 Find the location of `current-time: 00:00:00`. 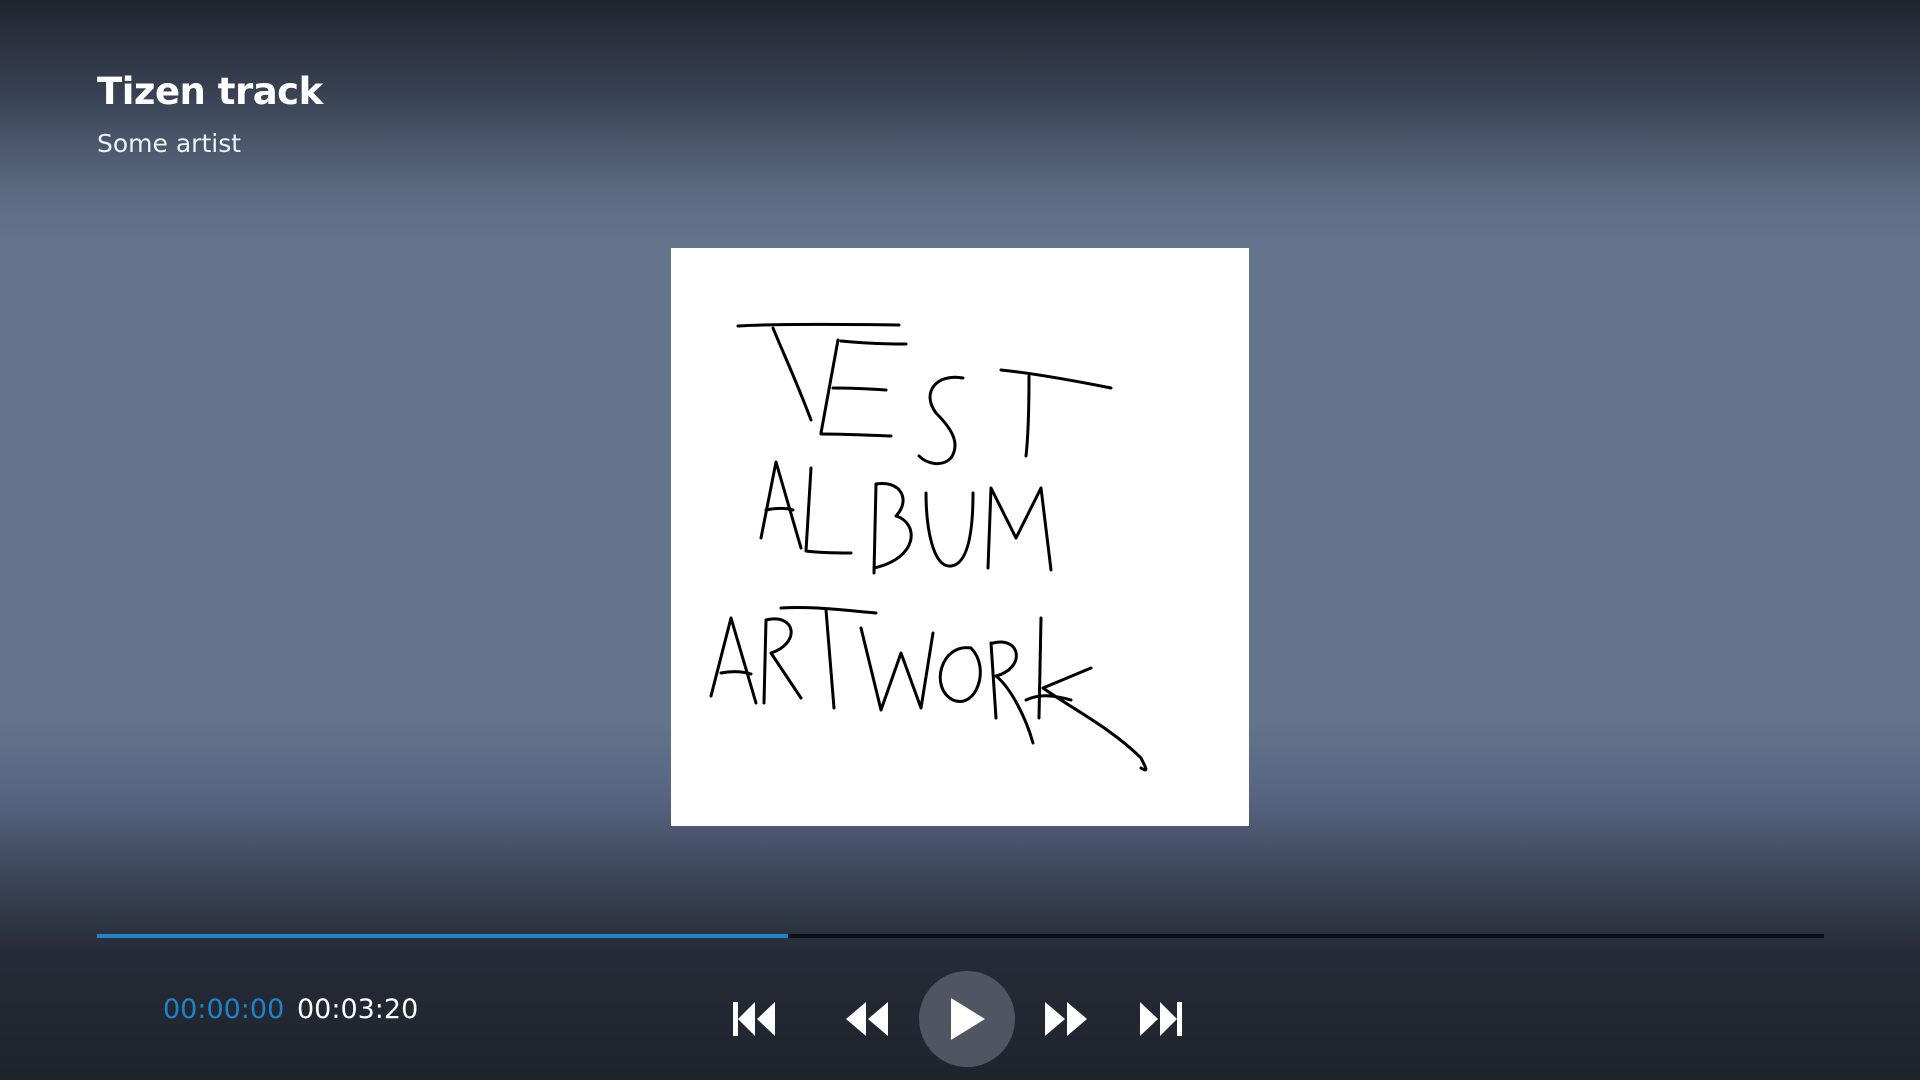

current-time: 00:00:00 is located at coordinates (224, 1009).